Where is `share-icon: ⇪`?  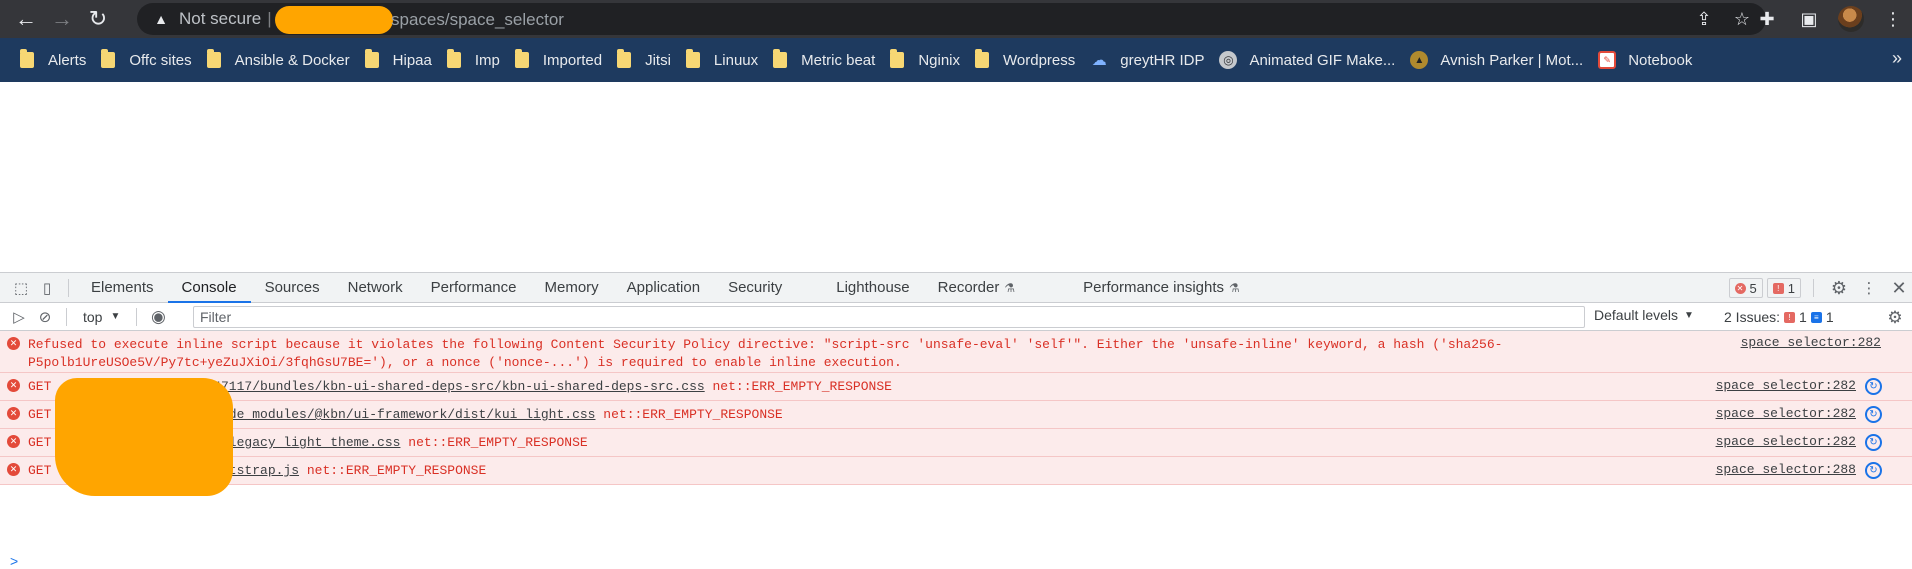
share-icon: ⇪ is located at coordinates (1704, 19).